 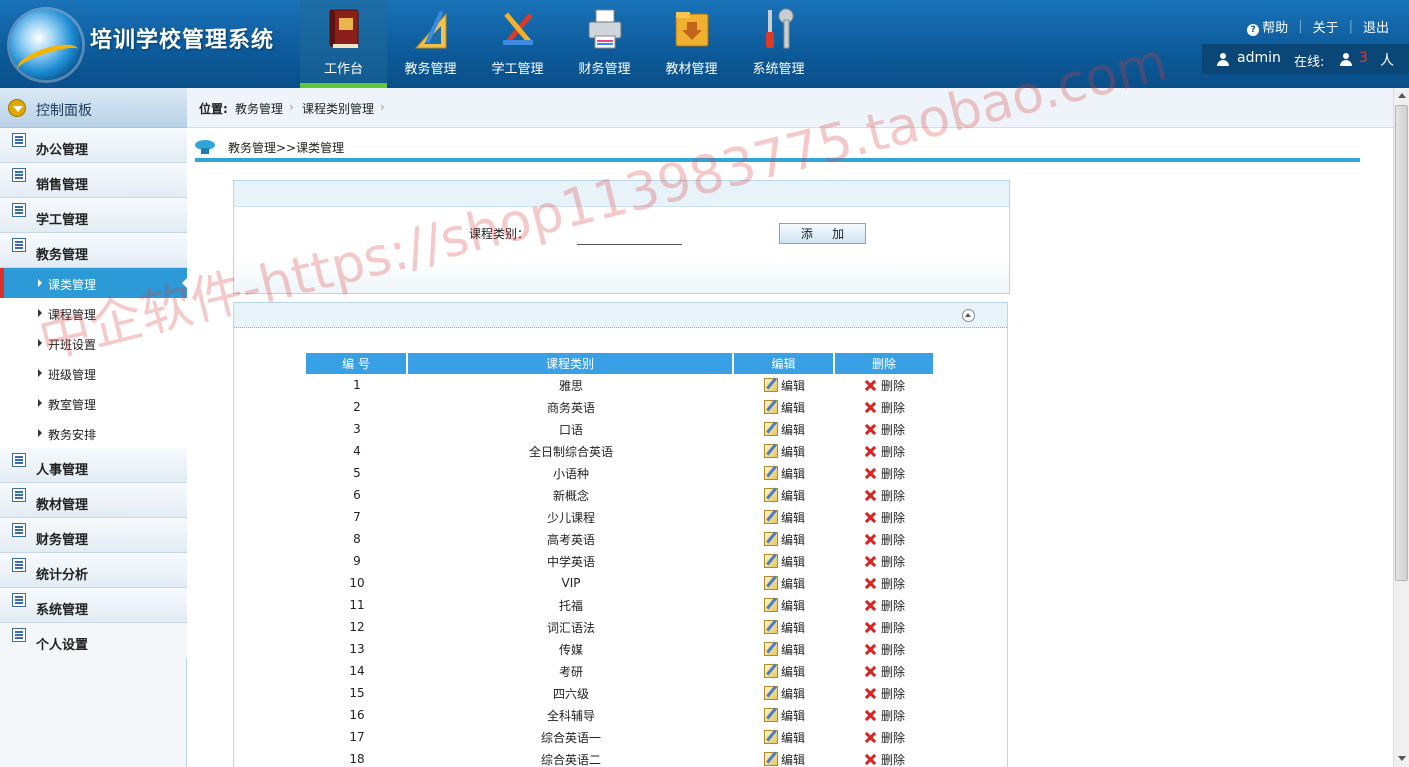 What do you see at coordinates (430, 44) in the screenshot?
I see `nav-item-academic: 教务管理` at bounding box center [430, 44].